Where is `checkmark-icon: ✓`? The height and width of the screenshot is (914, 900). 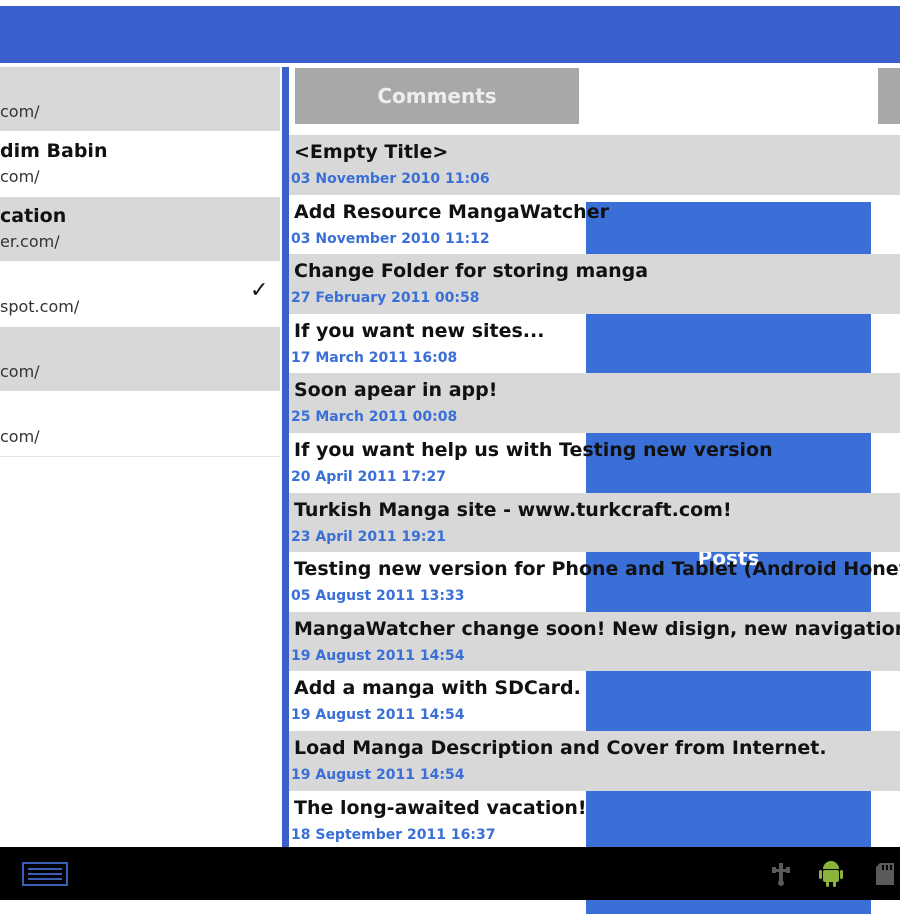
checkmark-icon: ✓ is located at coordinates (259, 290).